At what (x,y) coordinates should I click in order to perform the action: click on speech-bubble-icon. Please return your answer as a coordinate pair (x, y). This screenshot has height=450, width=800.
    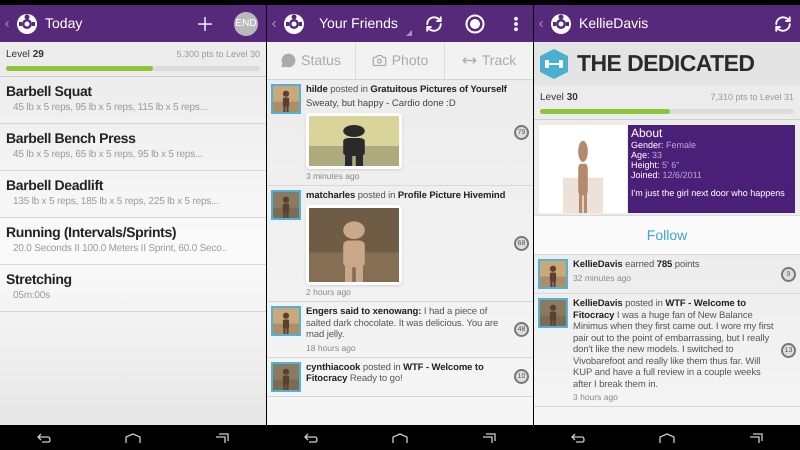
    Looking at the image, I should click on (288, 60).